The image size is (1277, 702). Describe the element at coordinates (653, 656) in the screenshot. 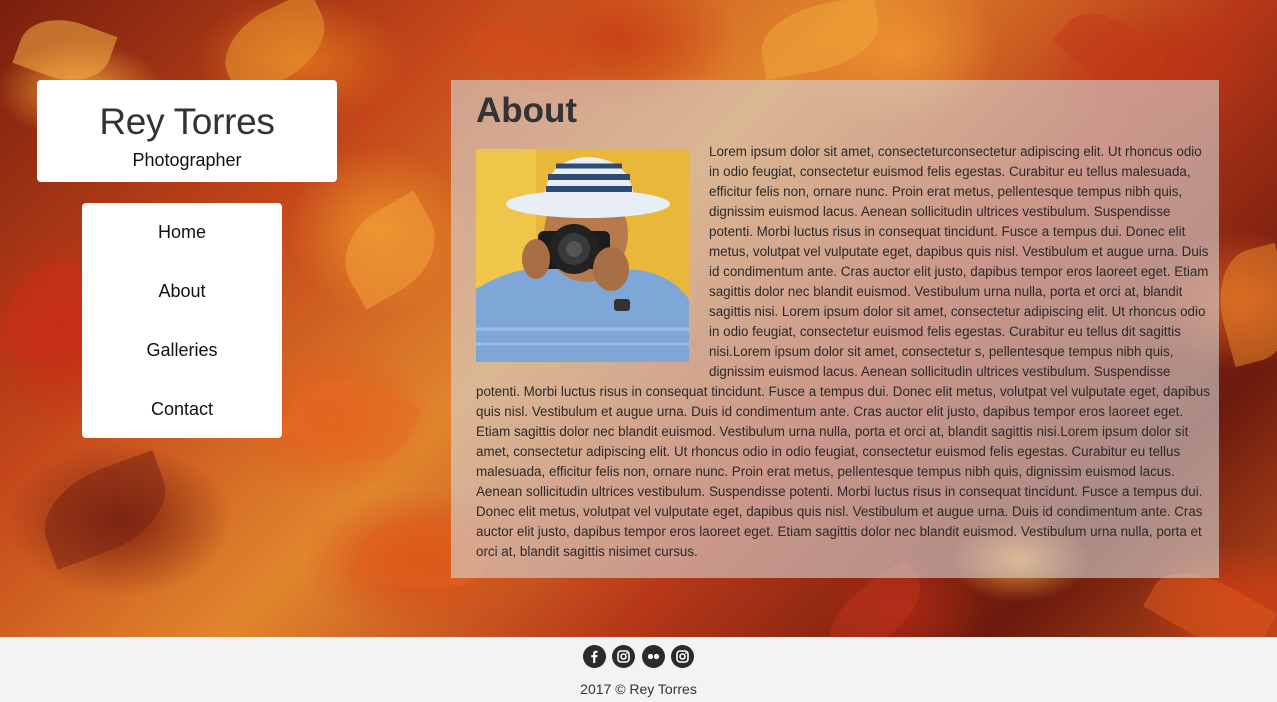

I see `flickr-icon` at that location.